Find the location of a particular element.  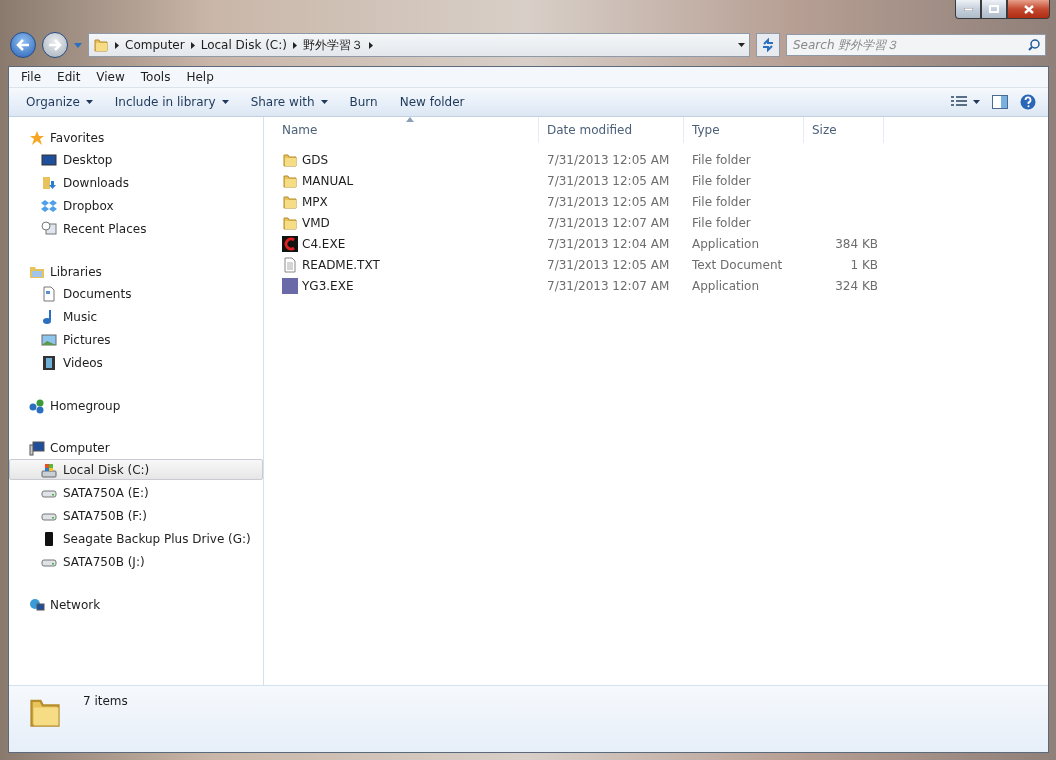

nav-section-label: Favorites is located at coordinates (77, 137).